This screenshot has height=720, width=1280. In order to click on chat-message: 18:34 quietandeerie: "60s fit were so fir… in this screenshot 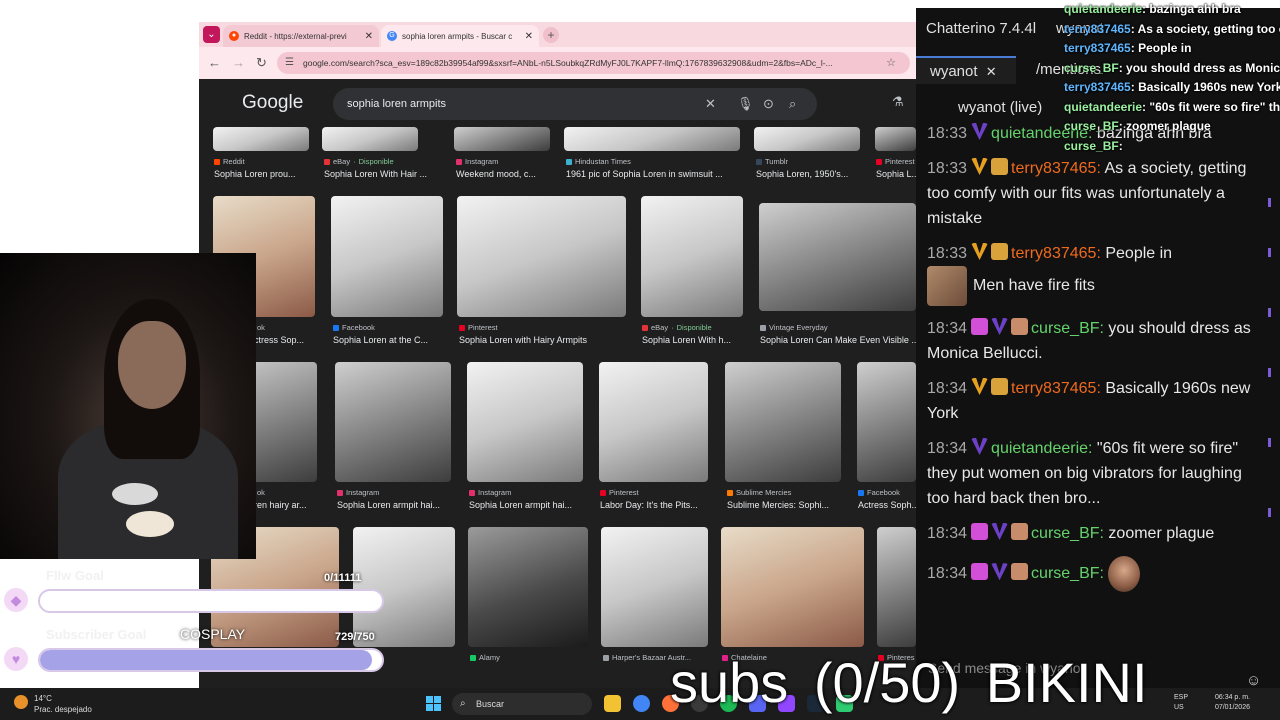, I will do `click(1094, 473)`.